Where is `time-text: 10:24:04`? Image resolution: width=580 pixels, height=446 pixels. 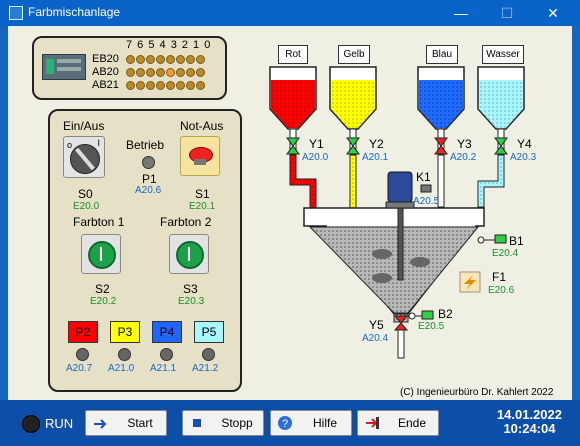
time-text: 10:24:04 is located at coordinates (529, 428).